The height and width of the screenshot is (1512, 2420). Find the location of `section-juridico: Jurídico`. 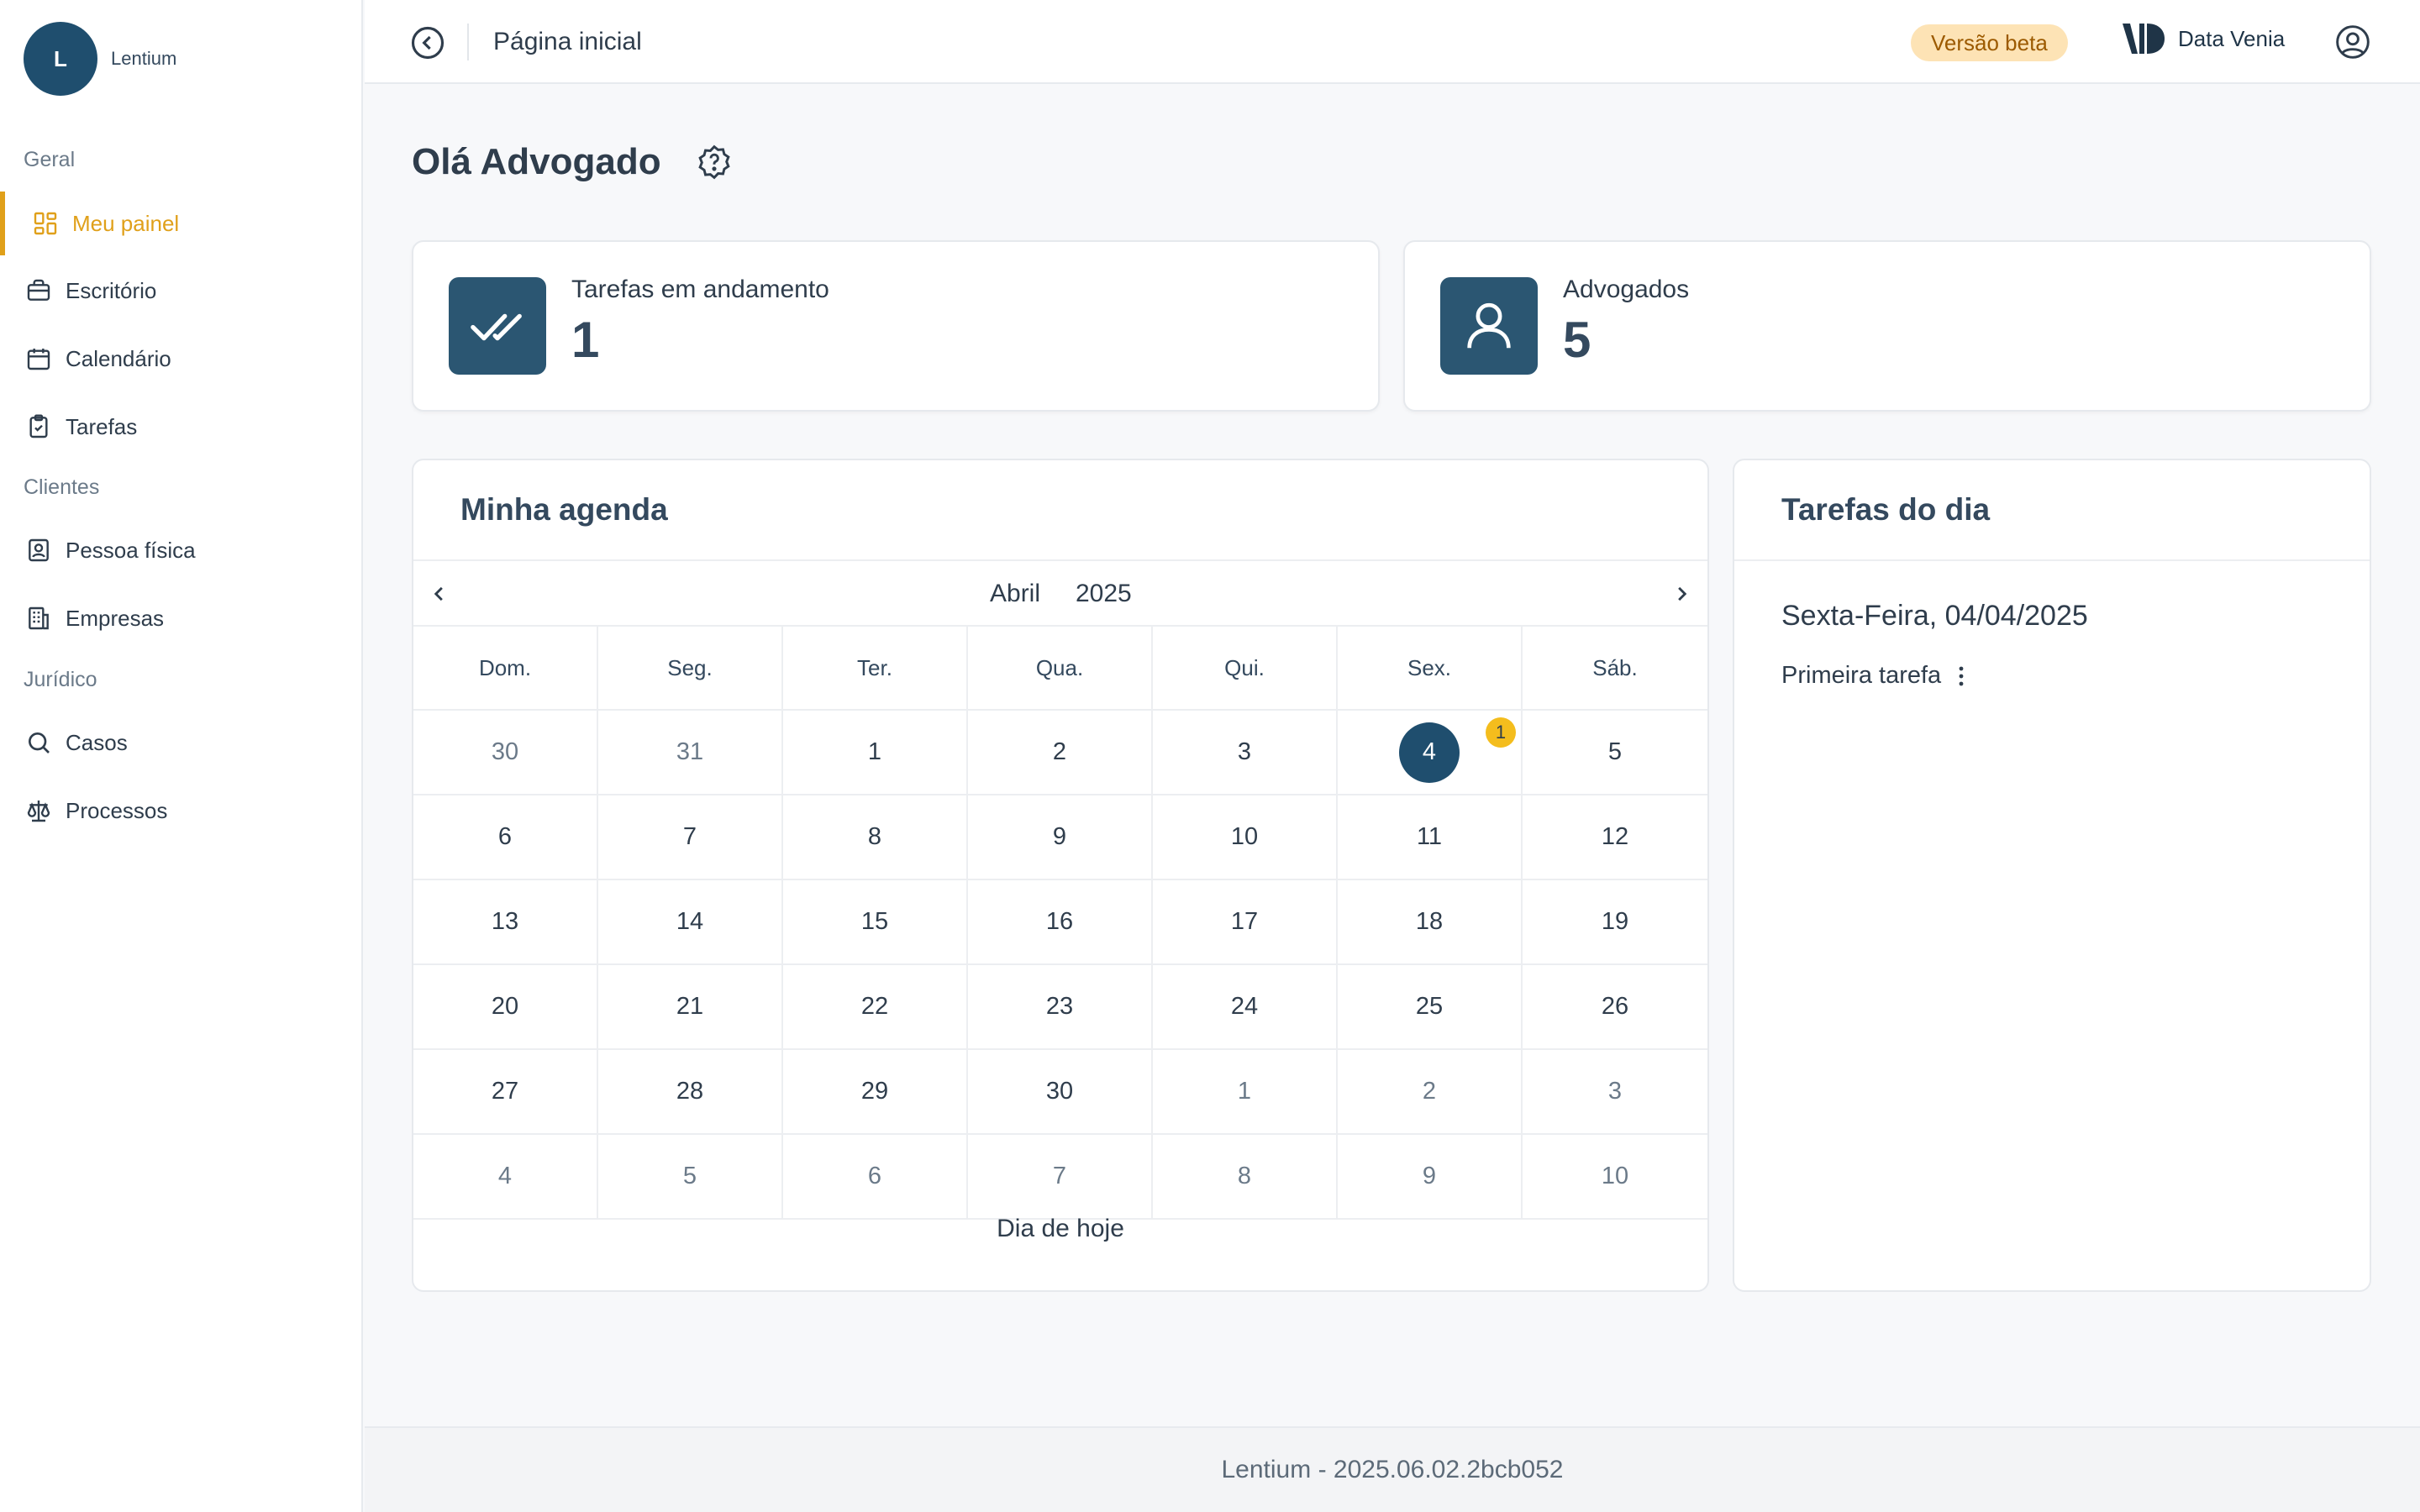

section-juridico: Jurídico is located at coordinates (60, 679).